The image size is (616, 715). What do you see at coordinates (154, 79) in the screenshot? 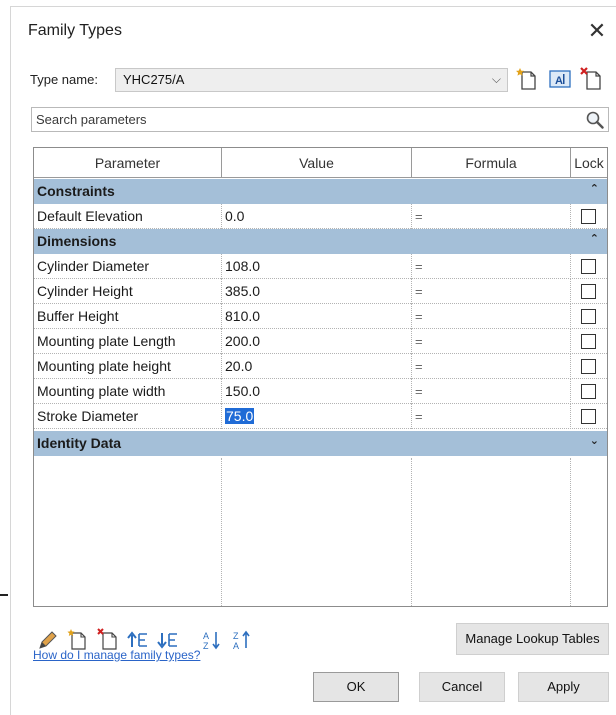
I see `type-name-value: YHC275/A` at bounding box center [154, 79].